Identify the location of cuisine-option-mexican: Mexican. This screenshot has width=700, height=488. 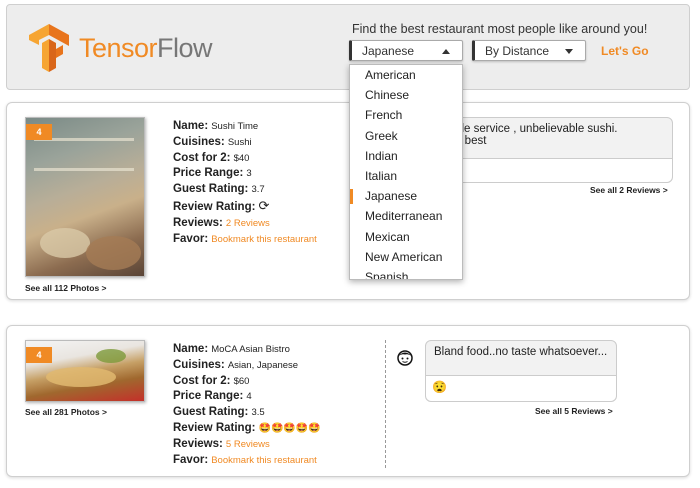
(406, 237).